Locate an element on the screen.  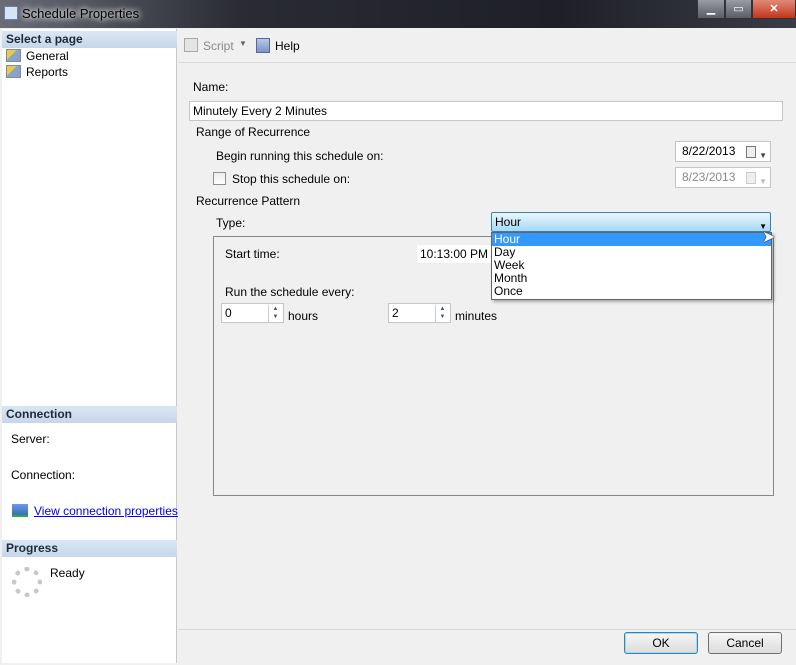
help-icon is located at coordinates (263, 45).